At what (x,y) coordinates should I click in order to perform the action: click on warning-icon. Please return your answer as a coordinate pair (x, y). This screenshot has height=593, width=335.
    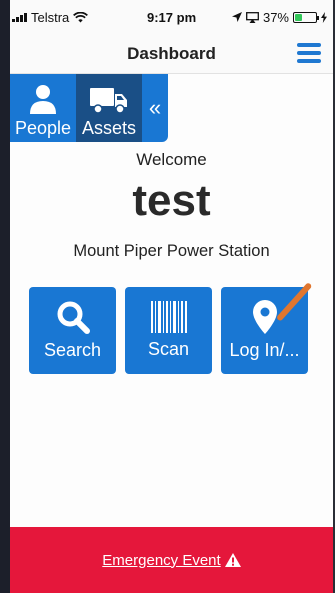
    Looking at the image, I should click on (232, 560).